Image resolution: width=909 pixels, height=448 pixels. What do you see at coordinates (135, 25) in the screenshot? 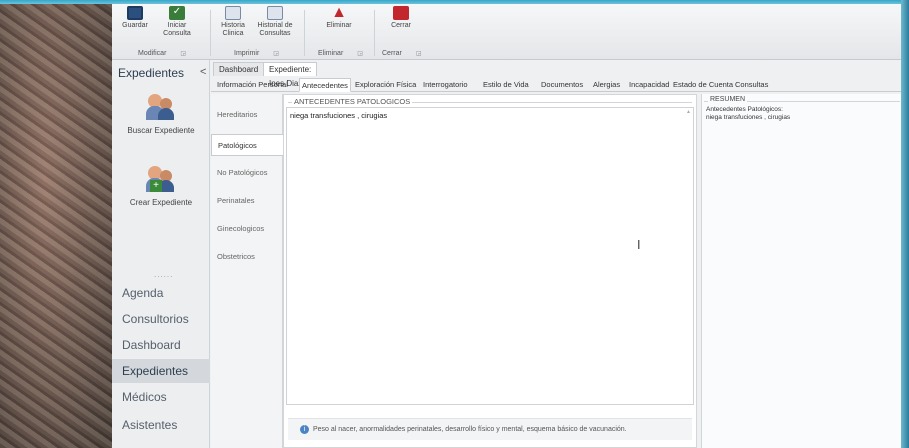
I see `save-button: Guardar` at bounding box center [135, 25].